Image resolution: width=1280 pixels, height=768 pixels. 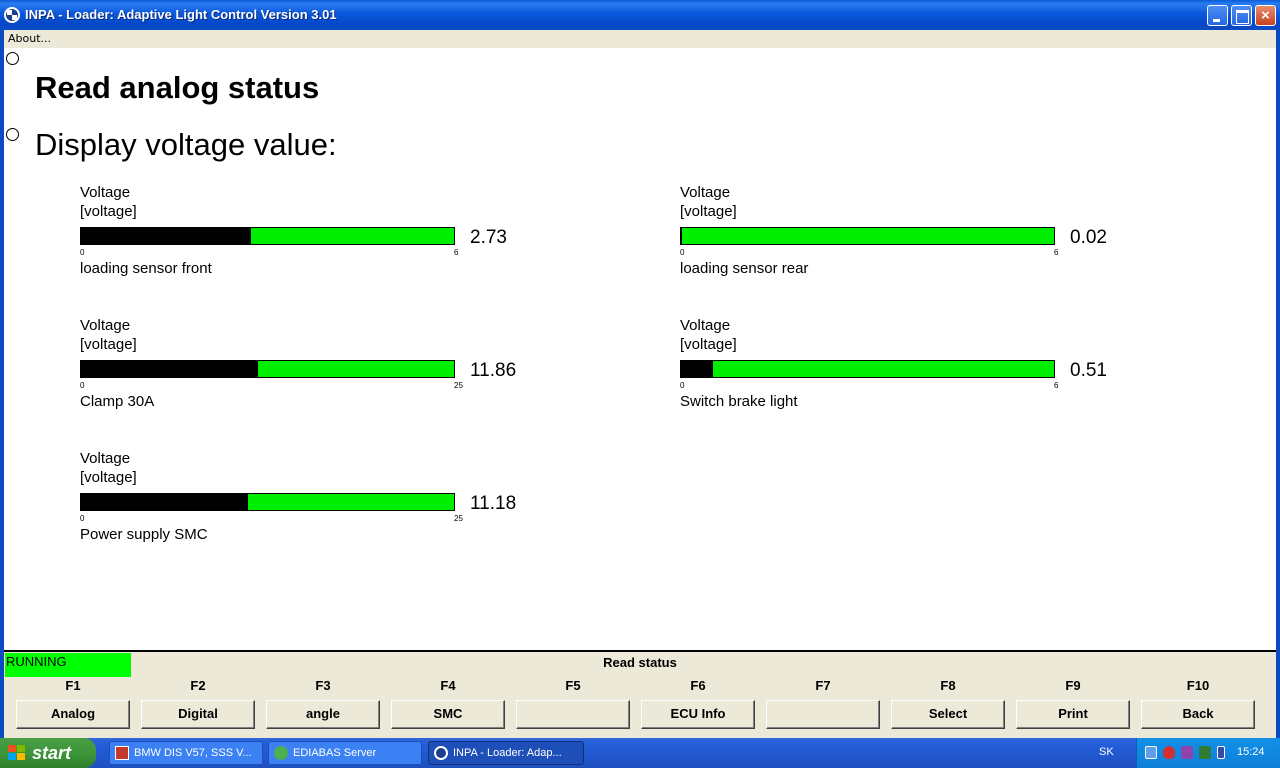 What do you see at coordinates (177, 87) in the screenshot?
I see `page-title: Read analog status` at bounding box center [177, 87].